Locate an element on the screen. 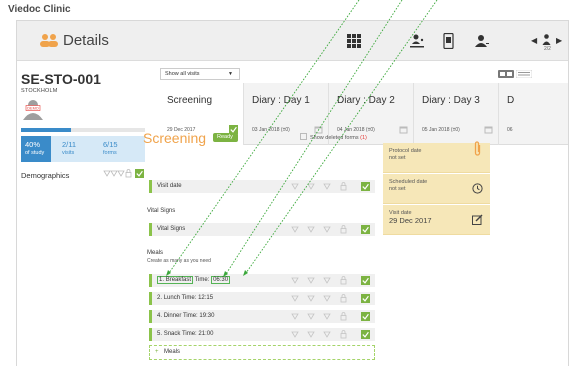 The height and width of the screenshot is (366, 585). subject-avatar: DEMO is located at coordinates (33, 110).